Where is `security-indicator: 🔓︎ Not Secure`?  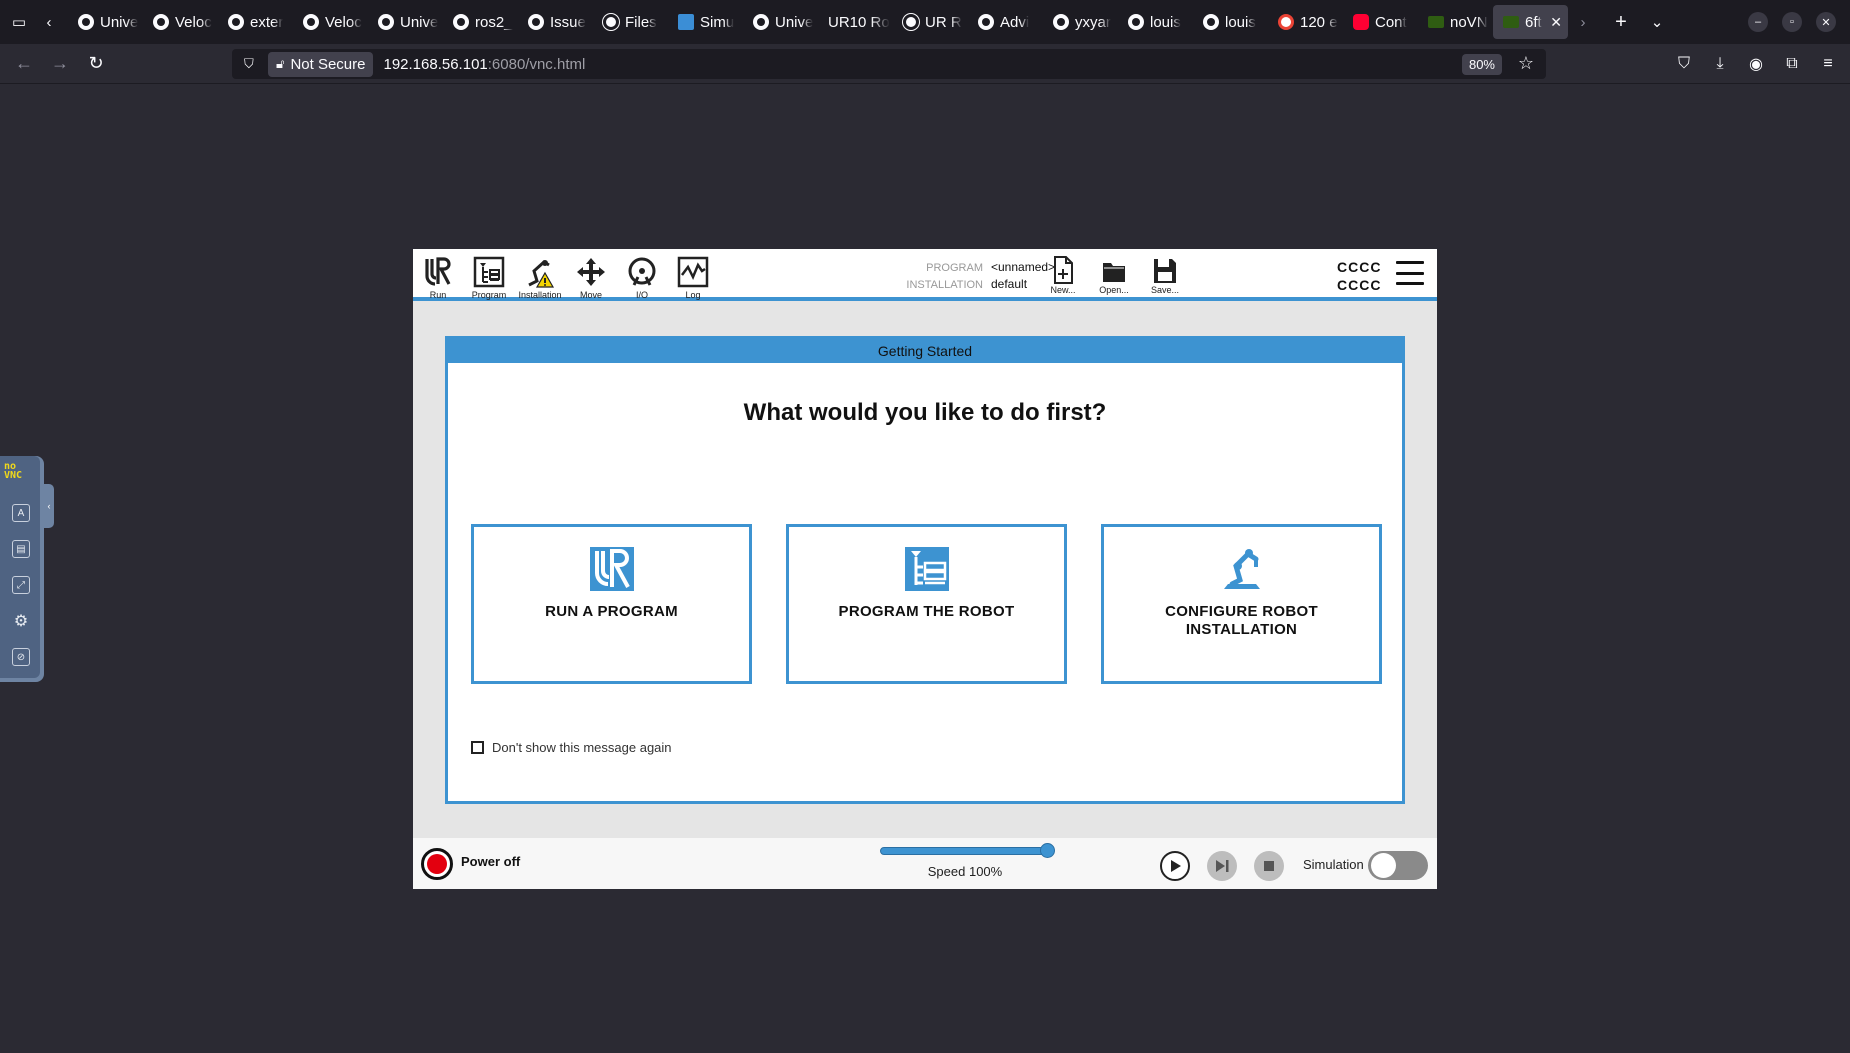
security-indicator: 🔓︎ Not Secure is located at coordinates (321, 64).